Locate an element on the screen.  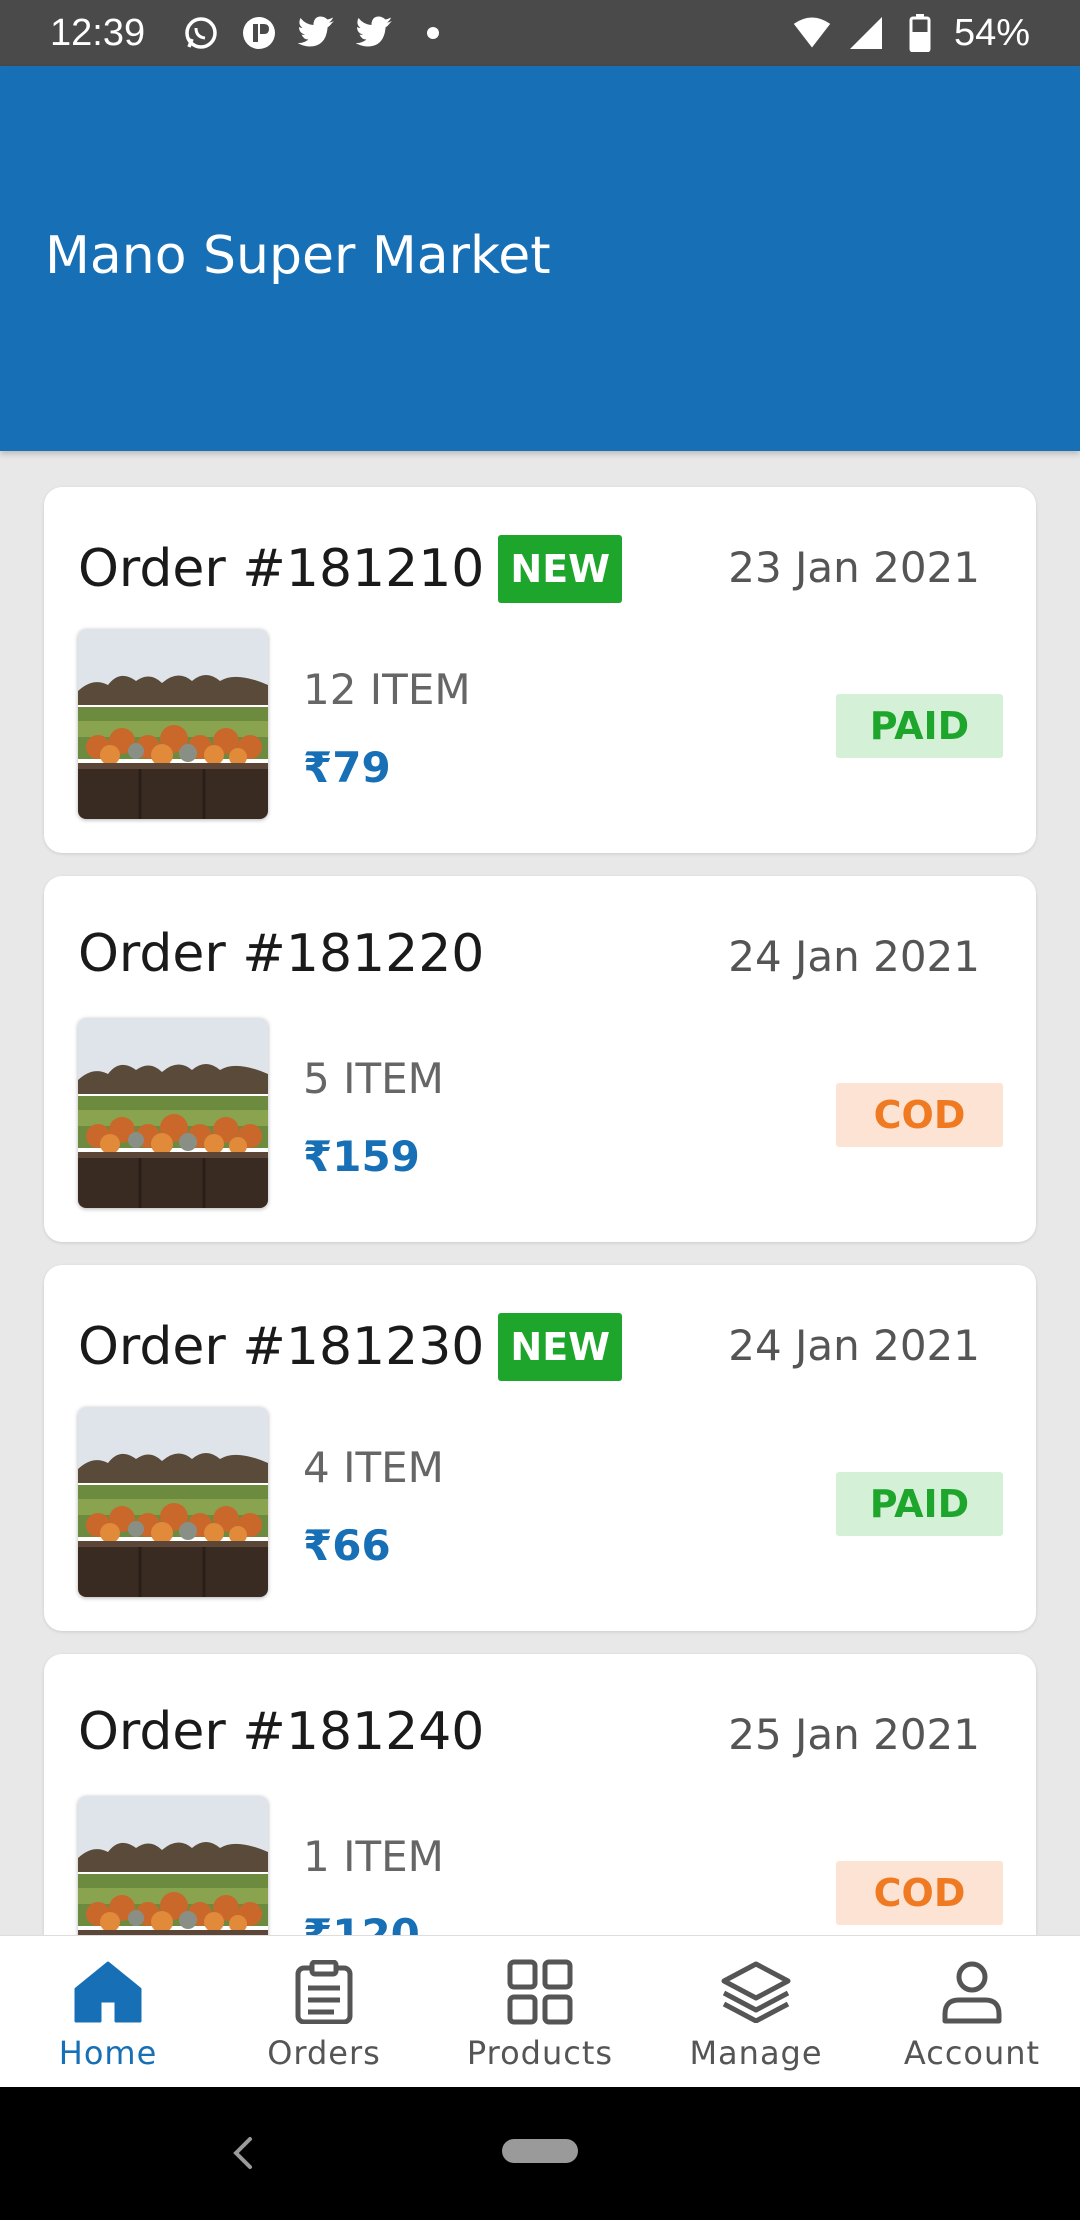
order-title: Order #181240 is located at coordinates (281, 1732).